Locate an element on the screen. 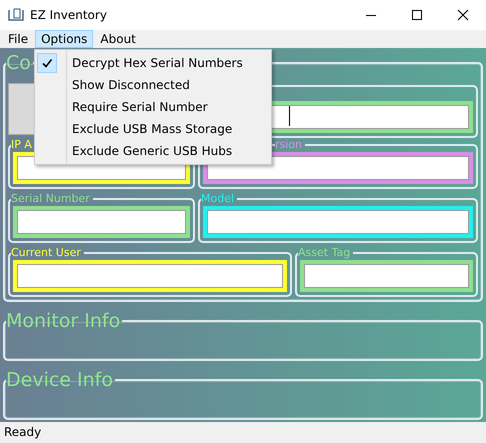 This screenshot has height=443, width=486. group-title: Device Info is located at coordinates (60, 380).